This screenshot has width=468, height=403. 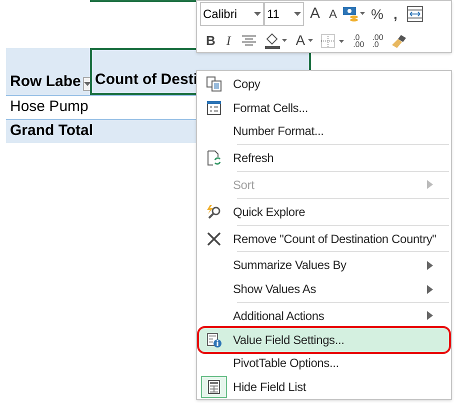 What do you see at coordinates (228, 40) in the screenshot?
I see `italic-button: I` at bounding box center [228, 40].